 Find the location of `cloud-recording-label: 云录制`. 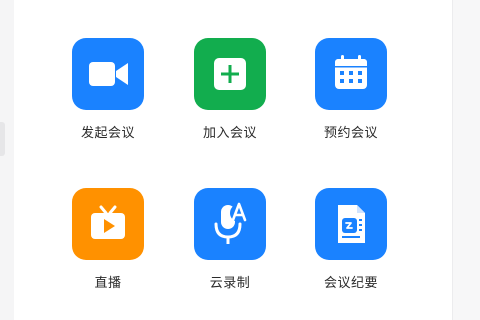

cloud-recording-label: 云录制 is located at coordinates (230, 283).